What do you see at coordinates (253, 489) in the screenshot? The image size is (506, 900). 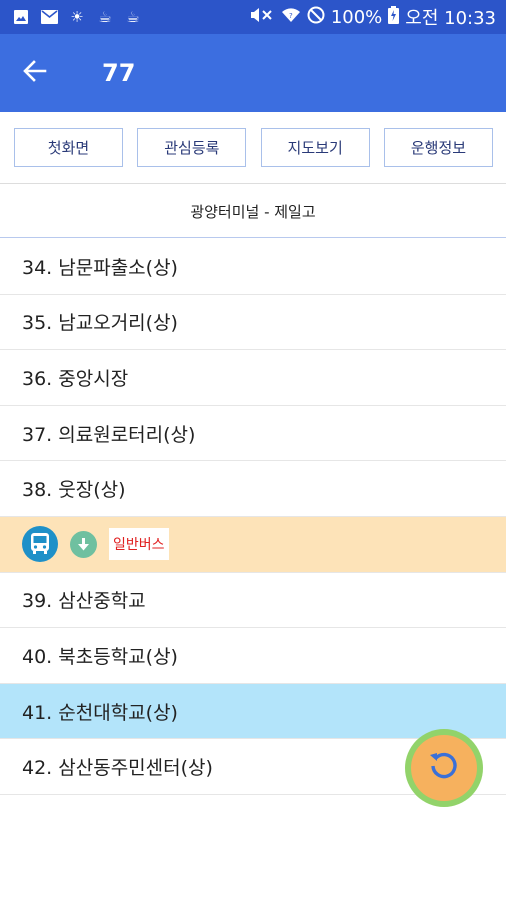 I see `list-item: 38. 웃장(상)` at bounding box center [253, 489].